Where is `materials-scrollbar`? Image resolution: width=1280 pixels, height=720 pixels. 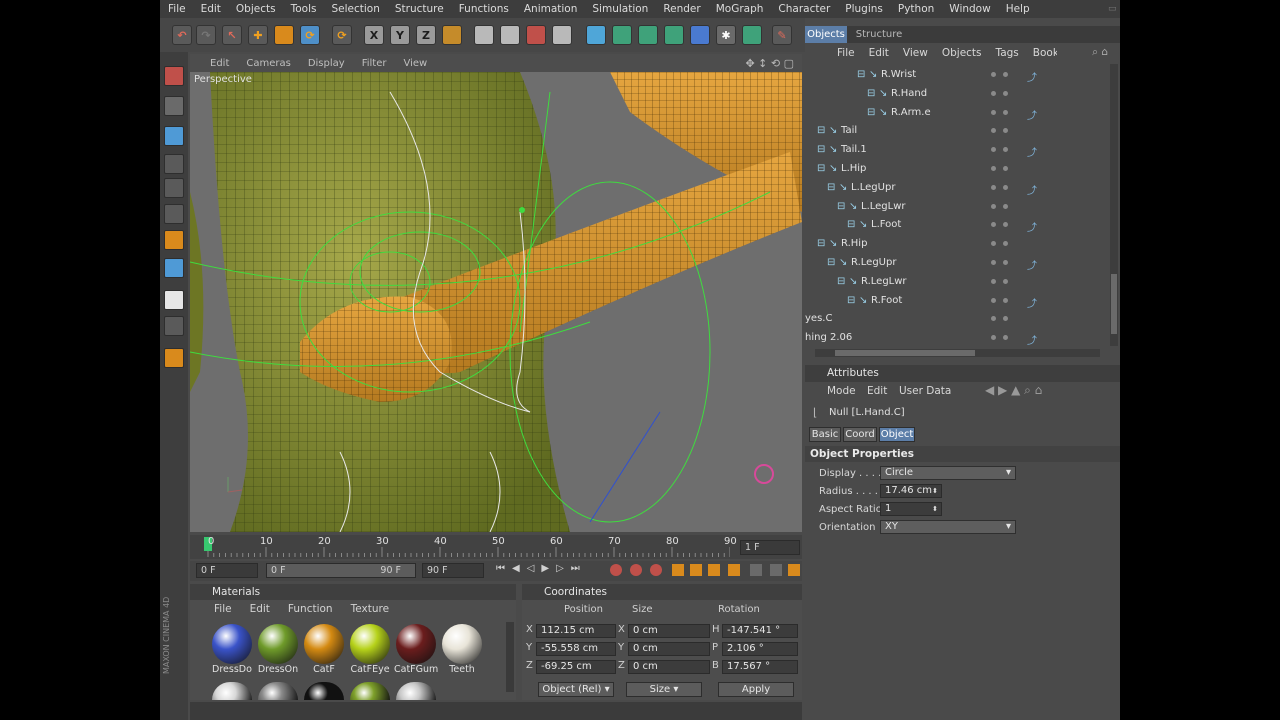 materials-scrollbar is located at coordinates (510, 657).